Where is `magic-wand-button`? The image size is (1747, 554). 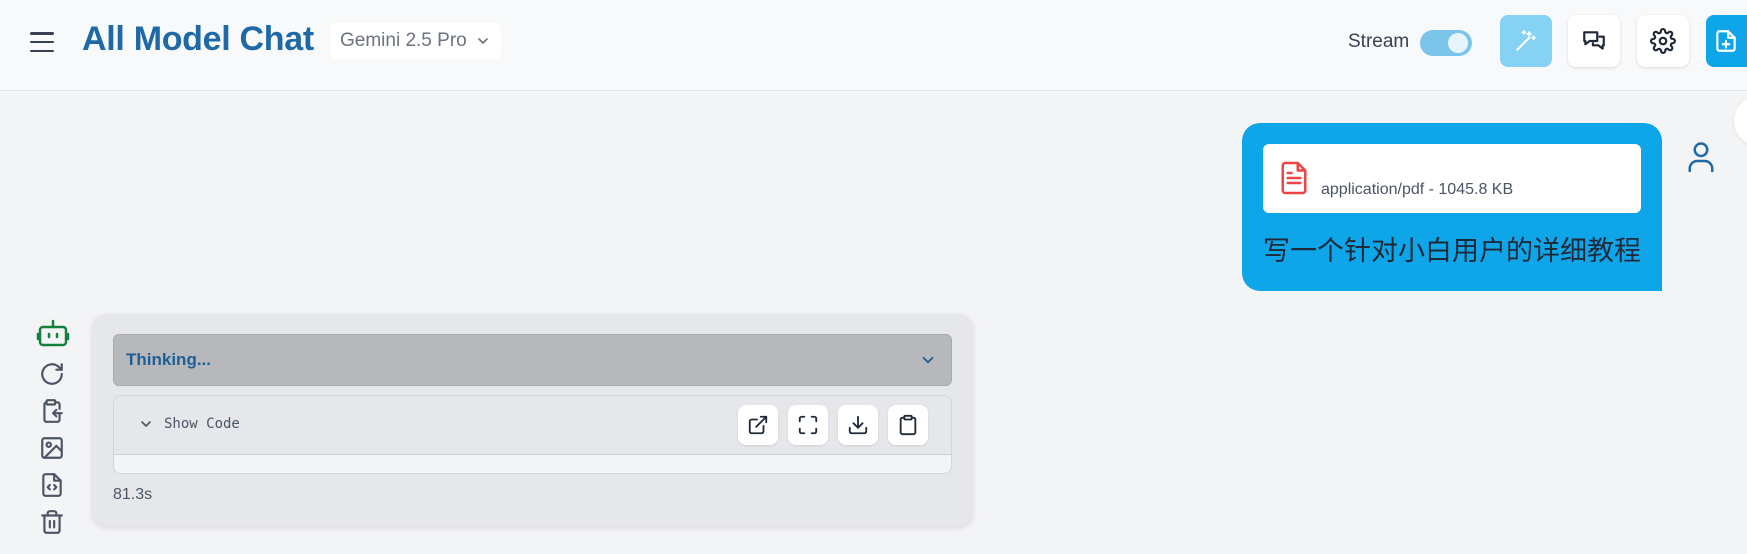 magic-wand-button is located at coordinates (1526, 41).